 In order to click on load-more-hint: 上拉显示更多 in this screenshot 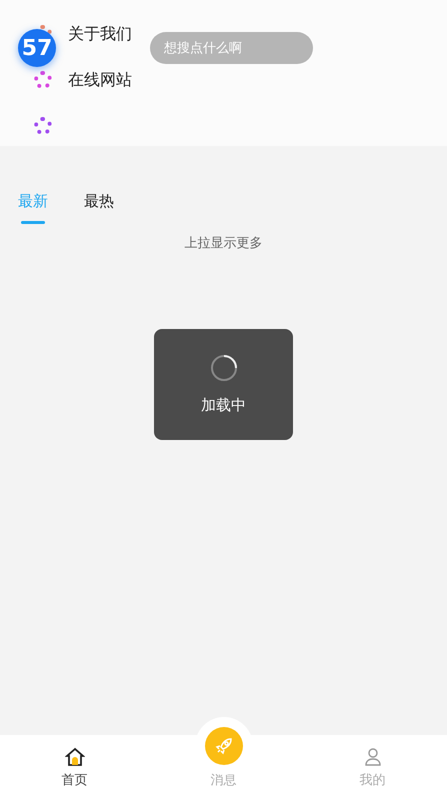, I will do `click(223, 243)`.